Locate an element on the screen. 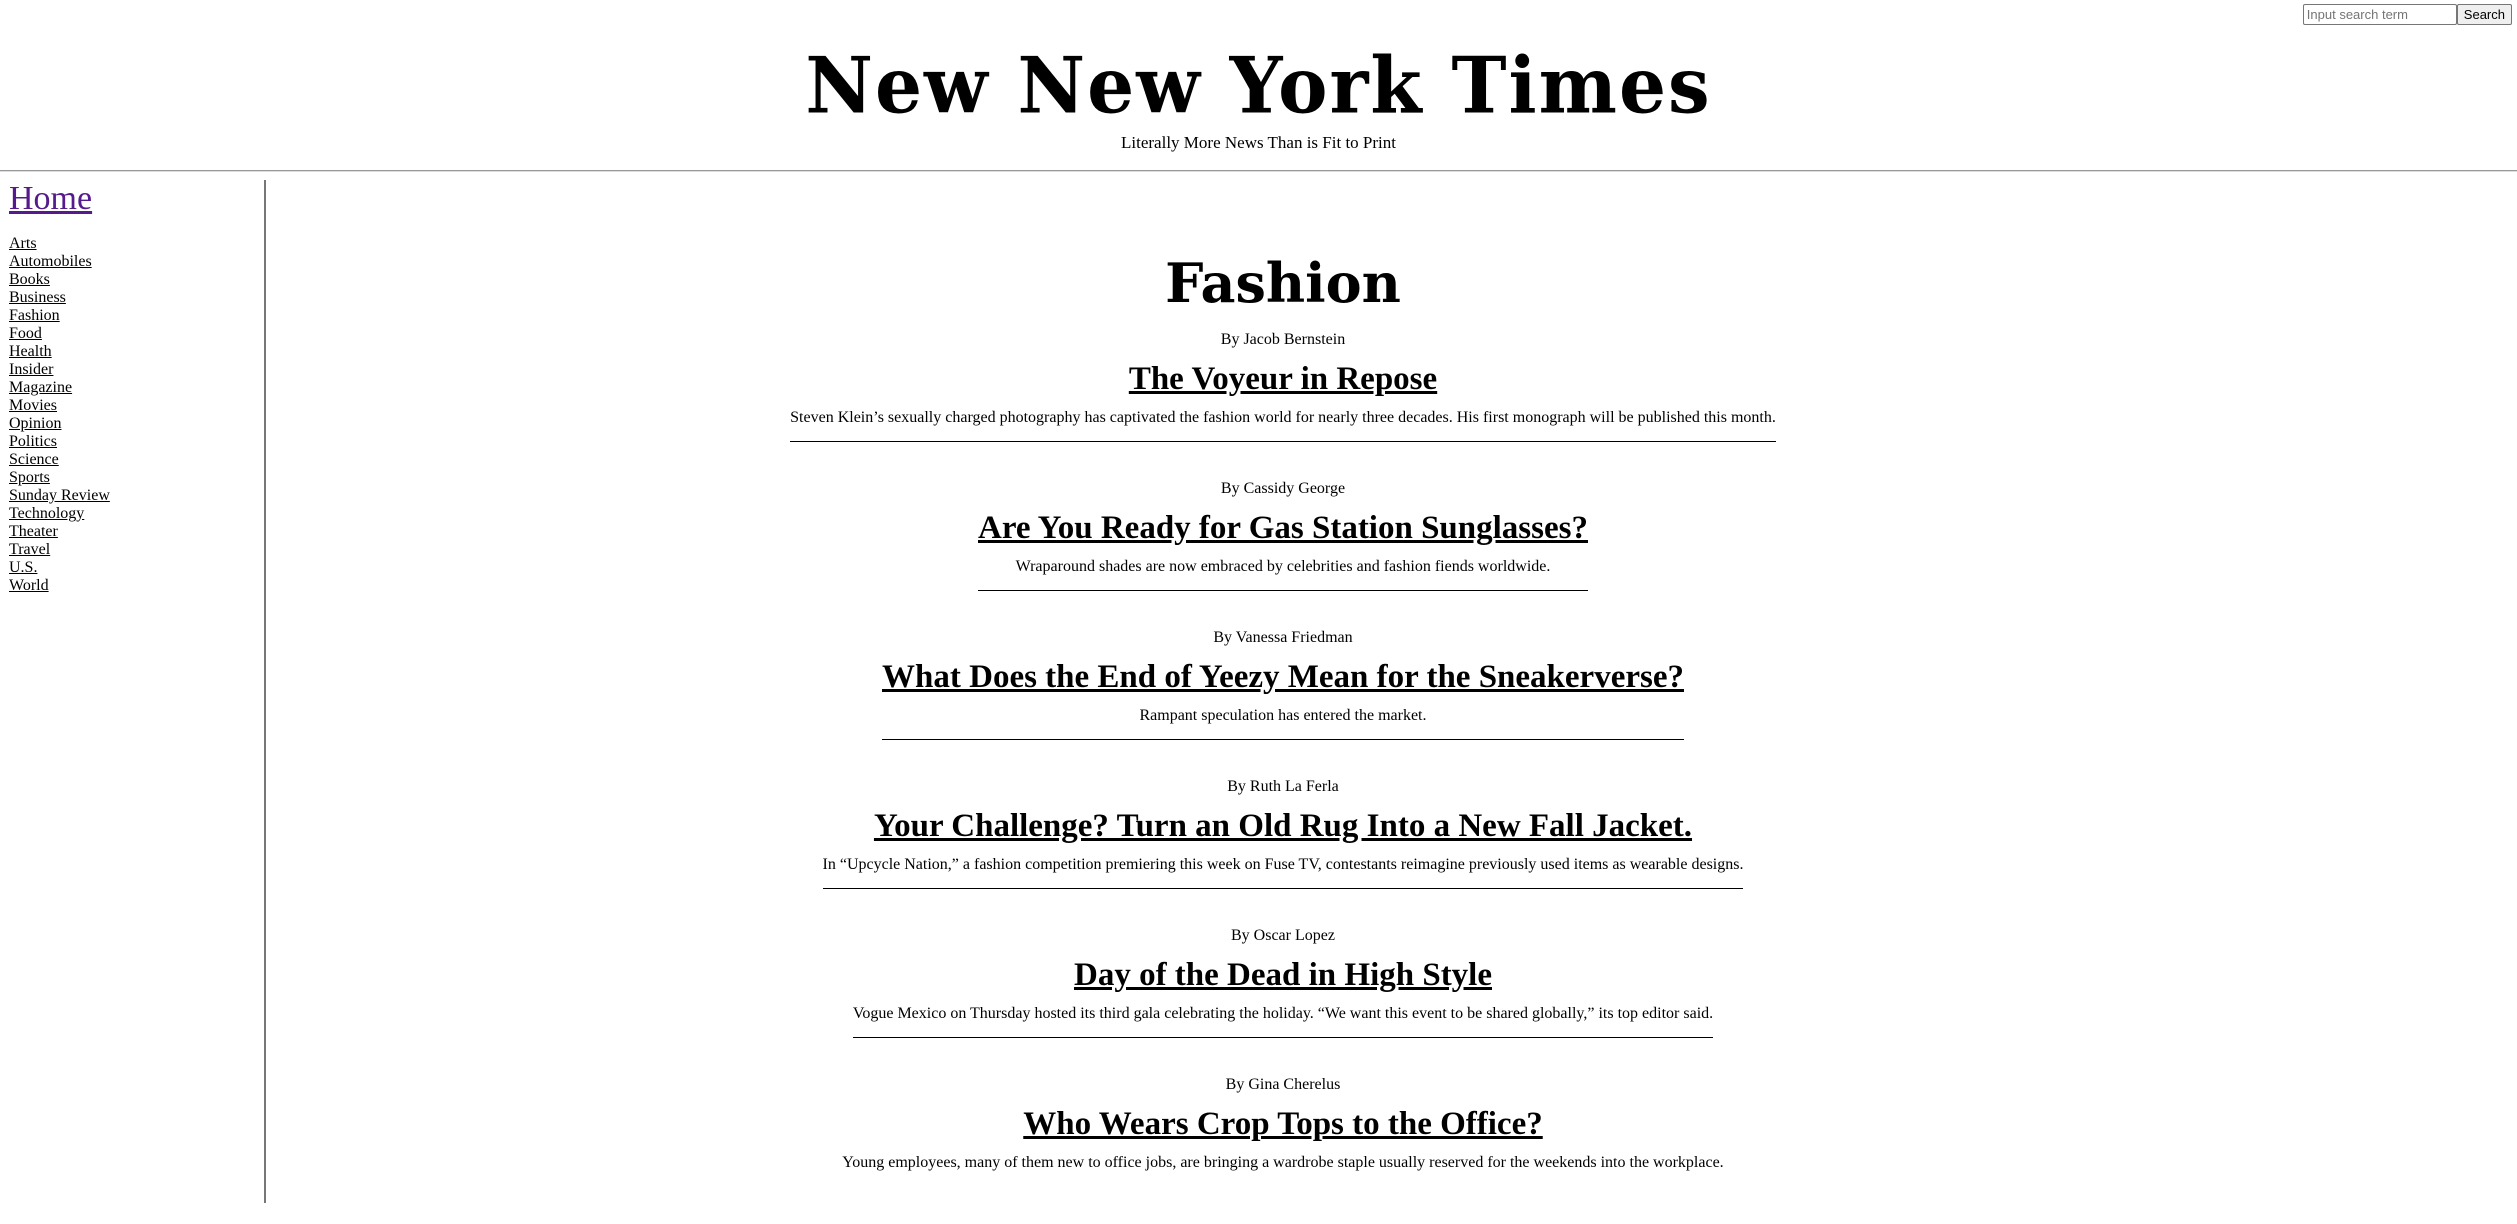 This screenshot has height=1224, width=2517. home-link: Home is located at coordinates (50, 199).